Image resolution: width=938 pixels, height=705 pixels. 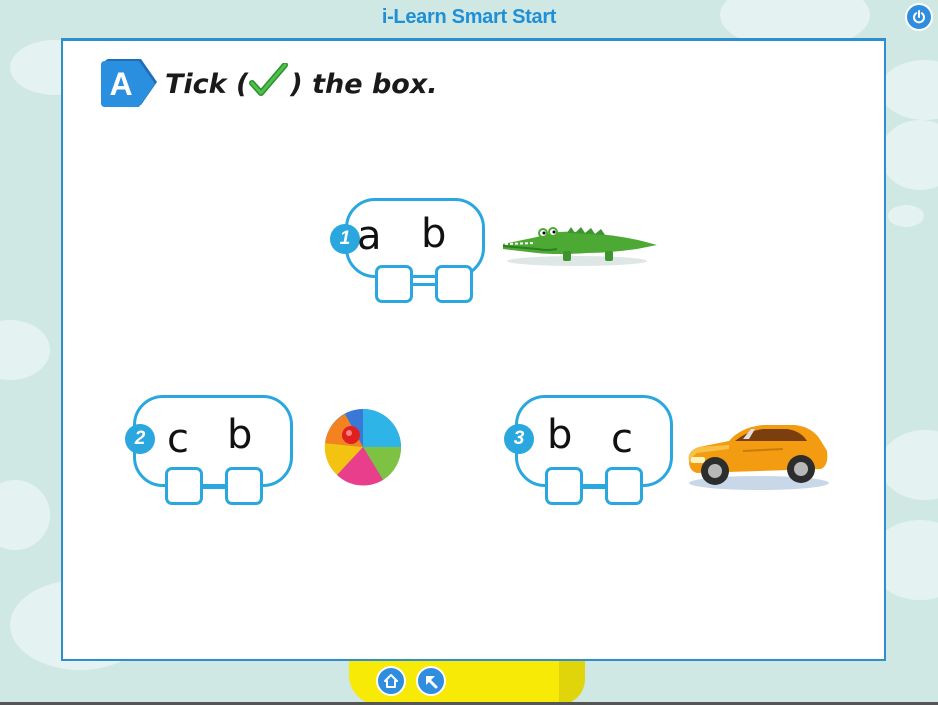 I want to click on home-icon, so click(x=391, y=681).